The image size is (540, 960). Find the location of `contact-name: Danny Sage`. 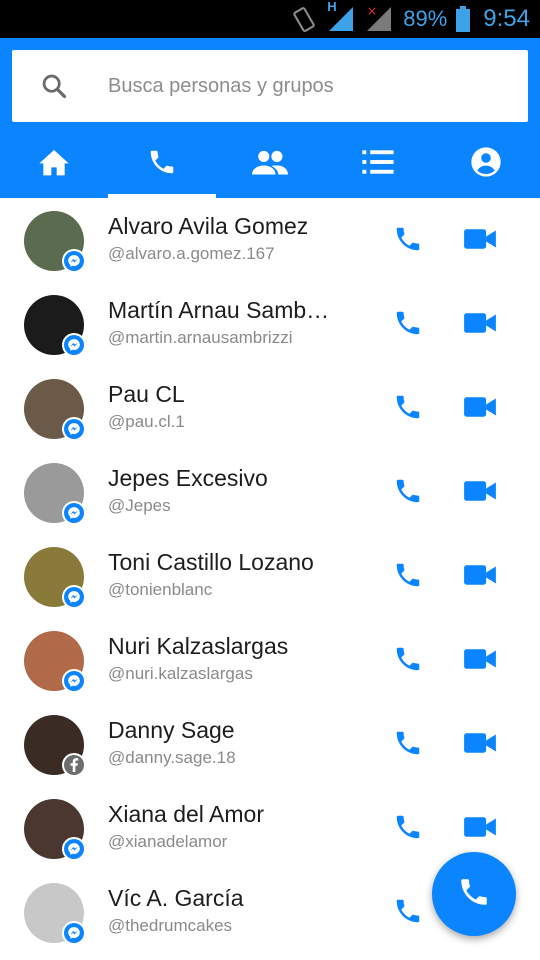

contact-name: Danny Sage is located at coordinates (171, 730).